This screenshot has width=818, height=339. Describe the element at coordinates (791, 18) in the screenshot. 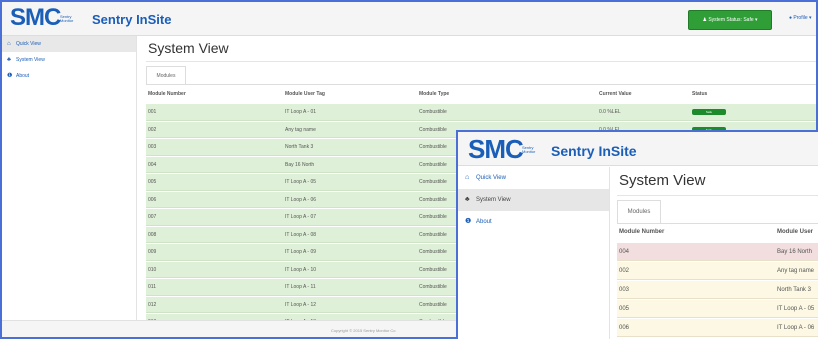

I see `user-icon: ●` at that location.